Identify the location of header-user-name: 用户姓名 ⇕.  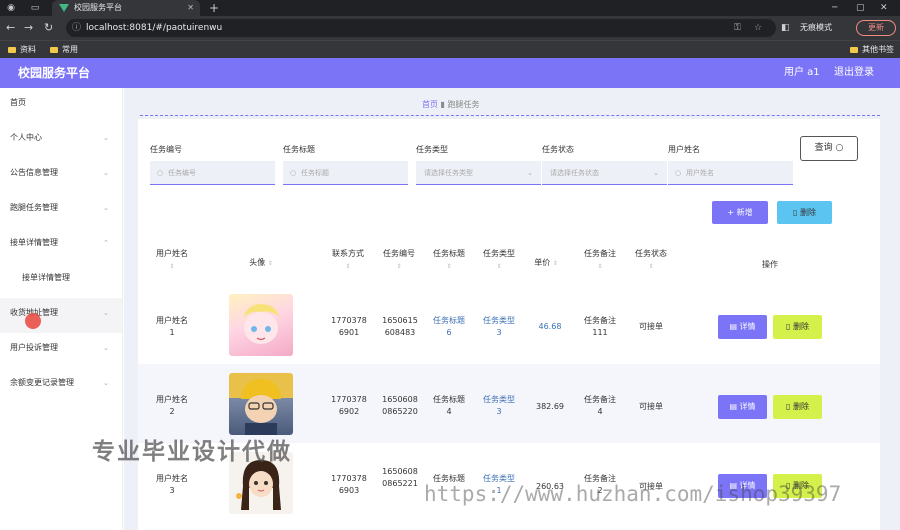
(172, 260).